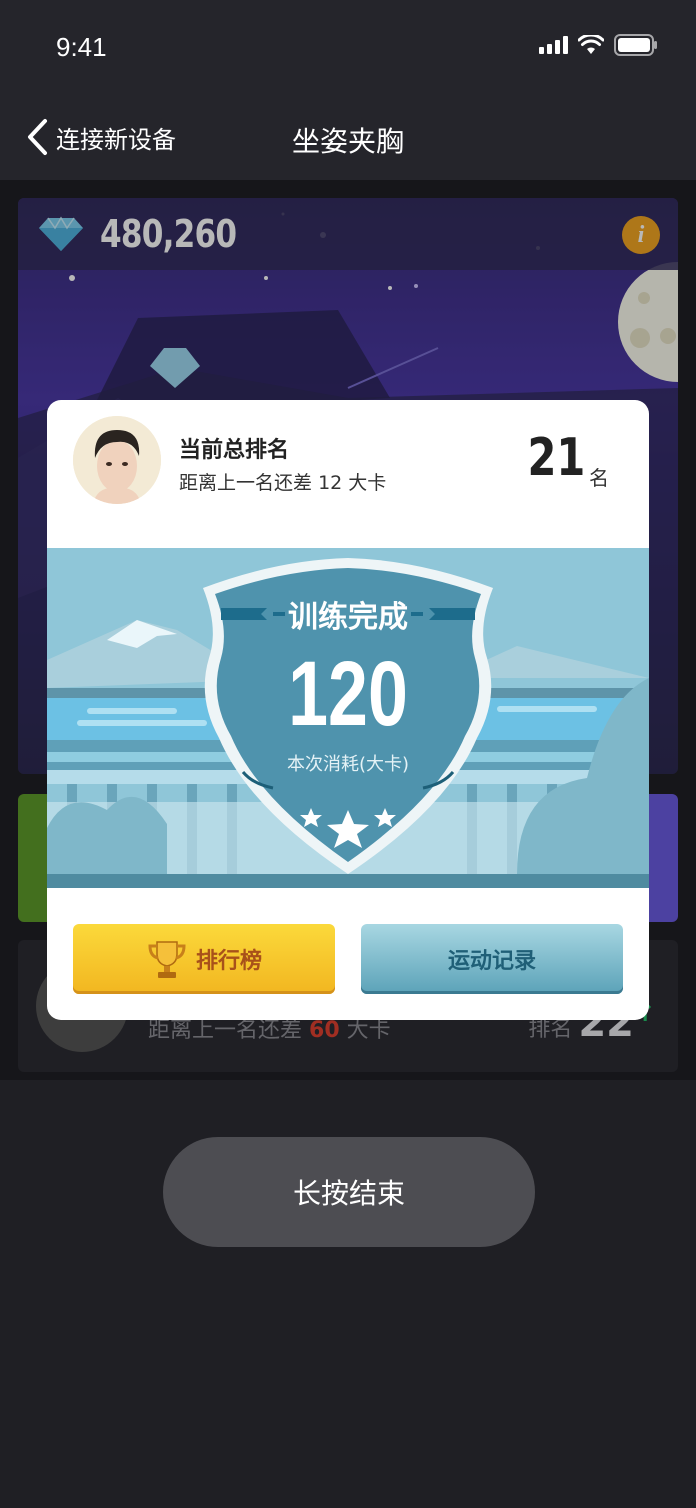 The height and width of the screenshot is (1508, 696). I want to click on long-press-end-button: 长按结束, so click(349, 1192).